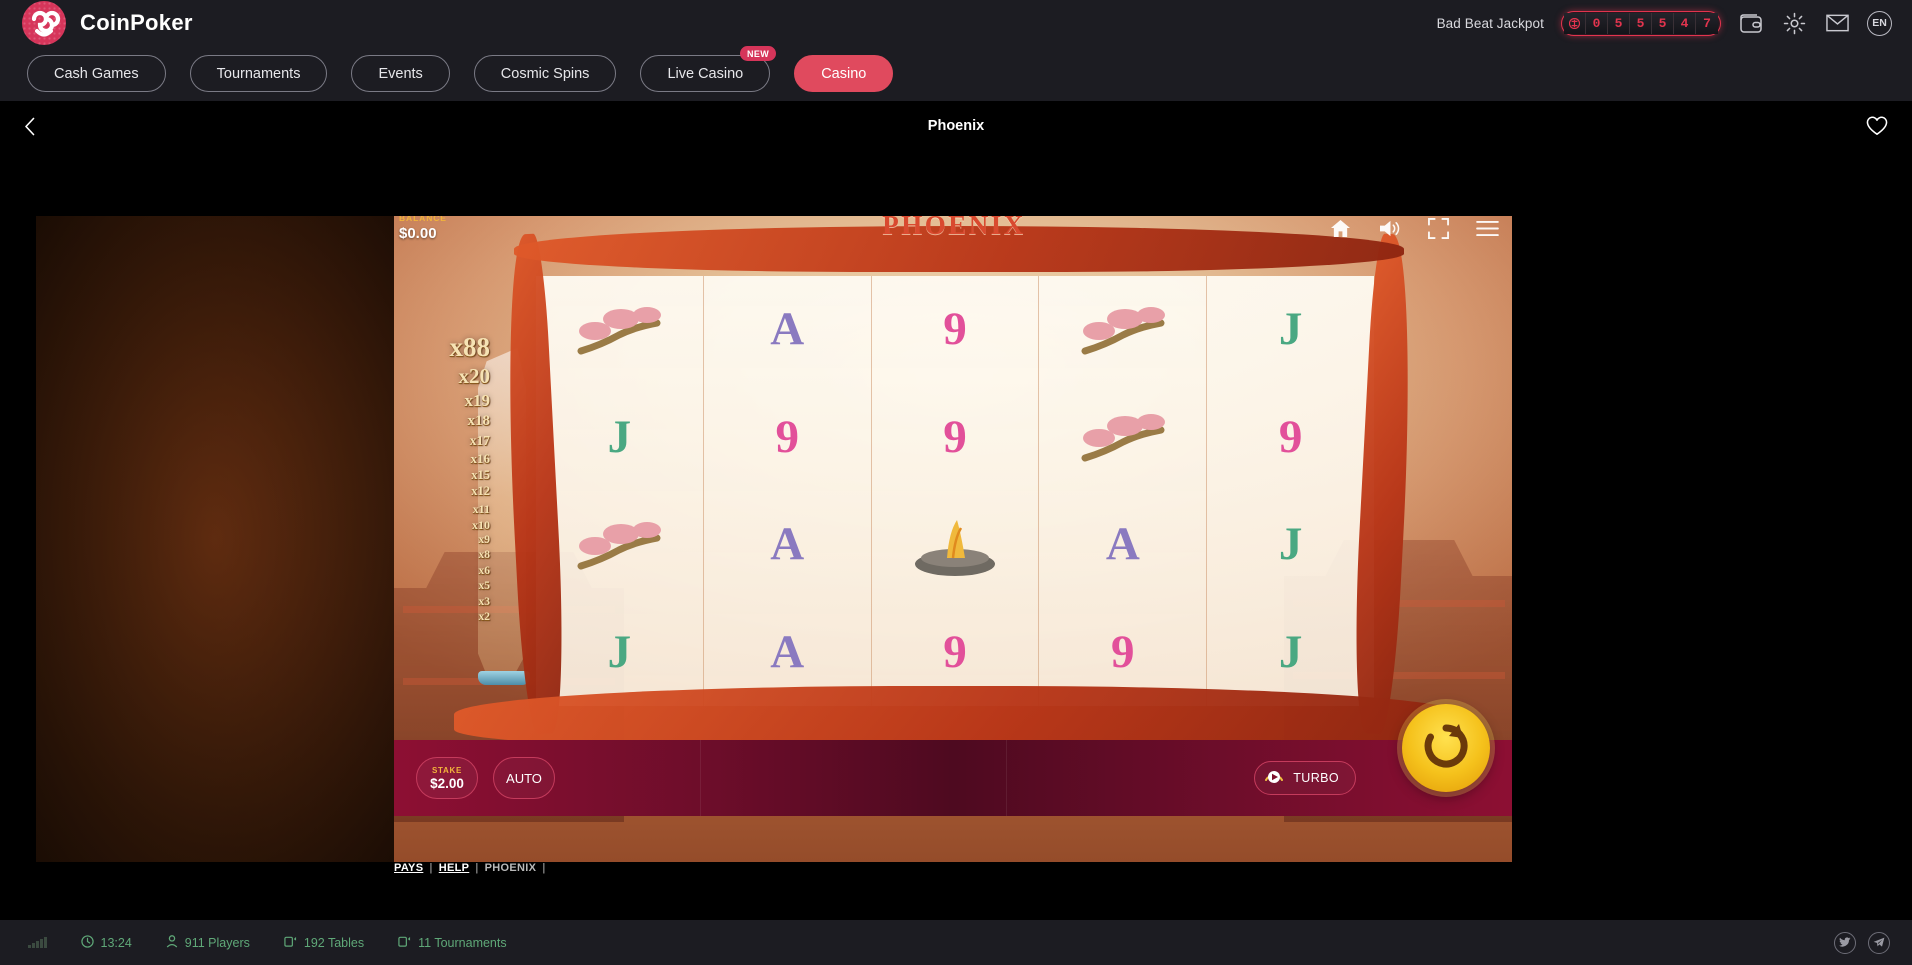 The height and width of the screenshot is (965, 1912). Describe the element at coordinates (484, 601) in the screenshot. I see `multiplier-value: x3` at that location.